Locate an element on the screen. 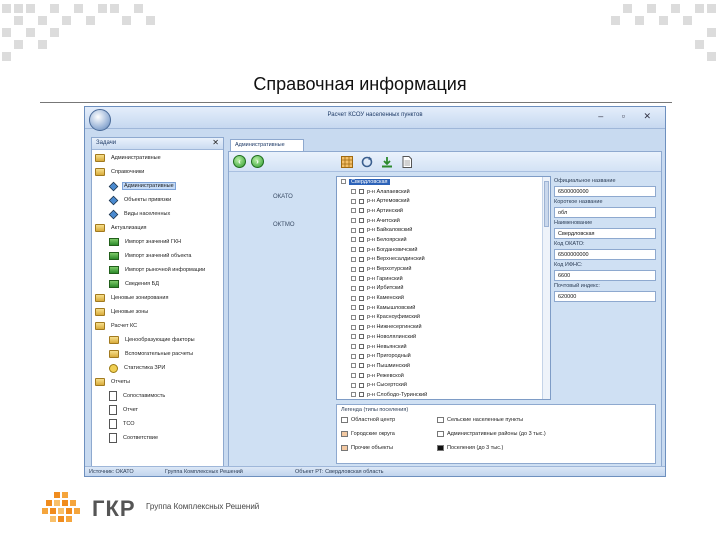 The image size is (720, 540). short-name-field: обл is located at coordinates (605, 212).